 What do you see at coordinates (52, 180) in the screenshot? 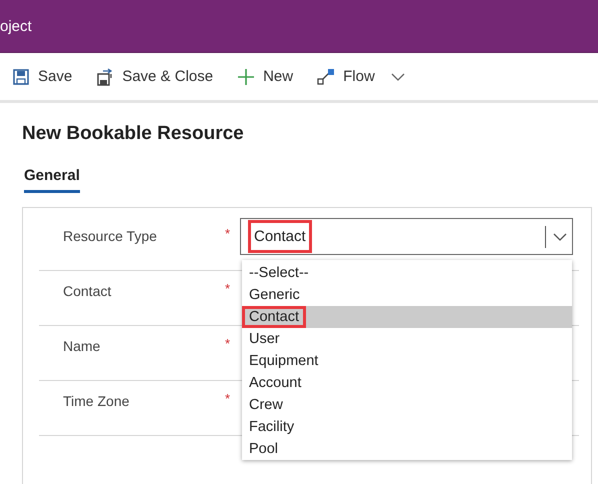
I see `form-tab: General` at bounding box center [52, 180].